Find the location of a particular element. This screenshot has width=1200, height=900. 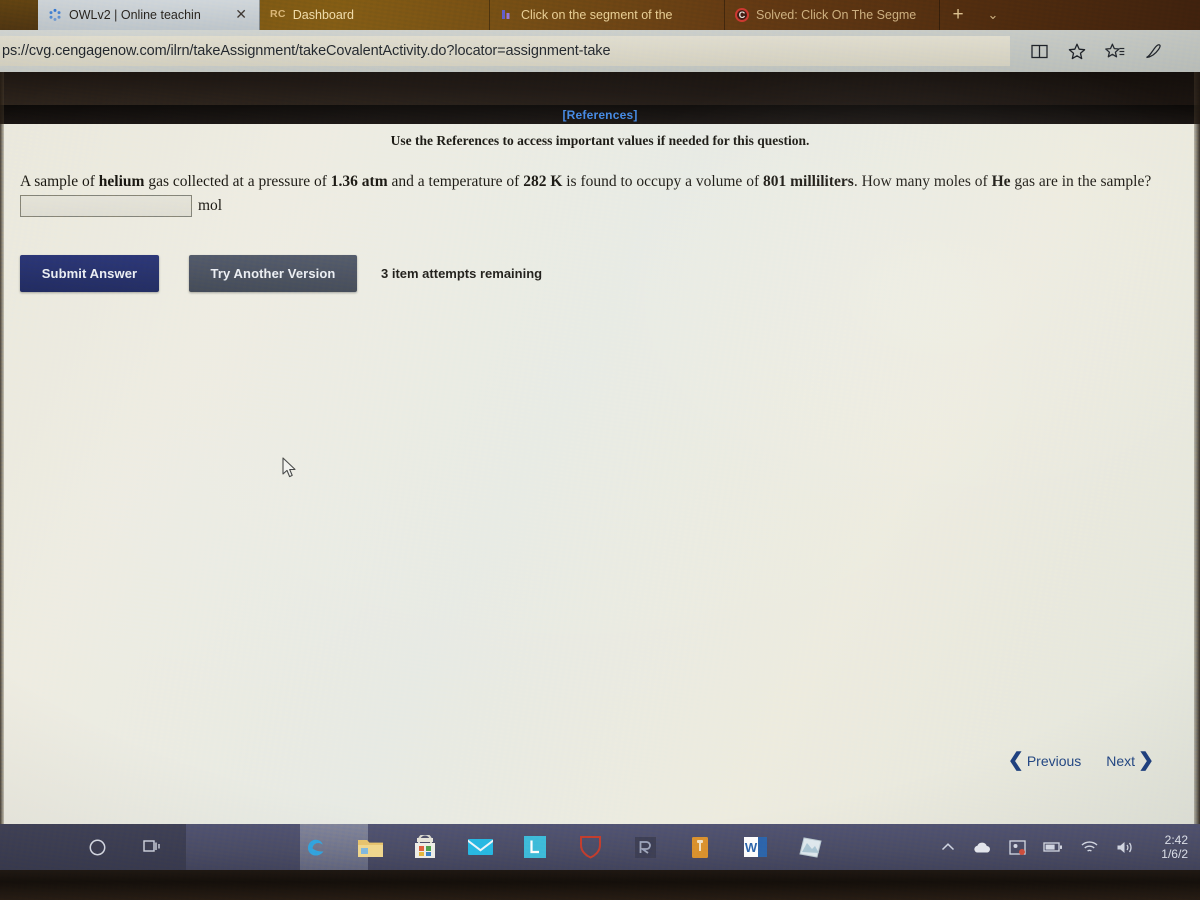

screen-bezel-bottom is located at coordinates (600, 885).